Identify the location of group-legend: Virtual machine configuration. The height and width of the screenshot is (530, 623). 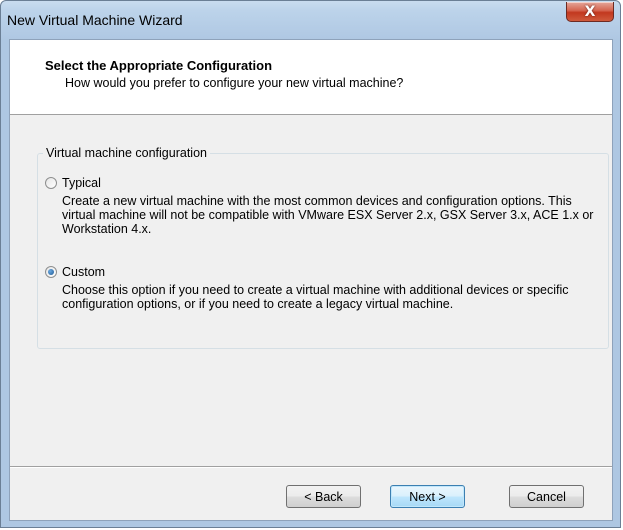
(126, 153).